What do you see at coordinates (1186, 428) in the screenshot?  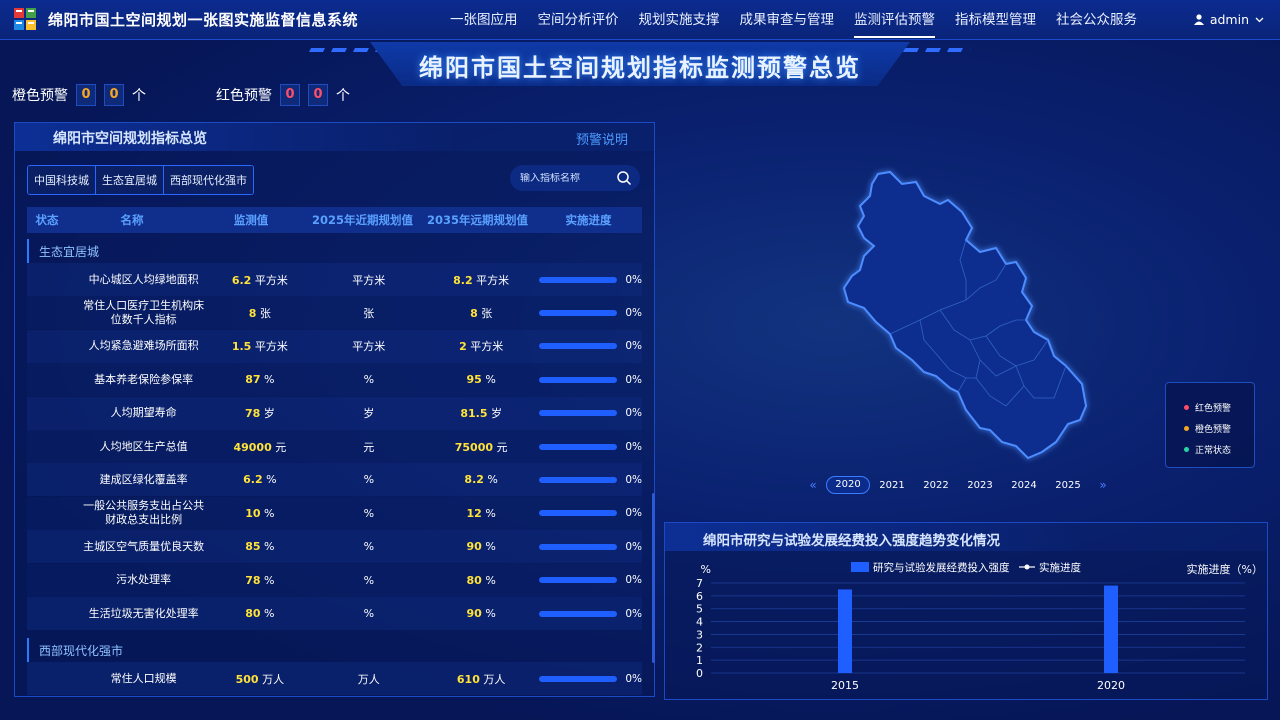 I see `orange-dot-icon` at bounding box center [1186, 428].